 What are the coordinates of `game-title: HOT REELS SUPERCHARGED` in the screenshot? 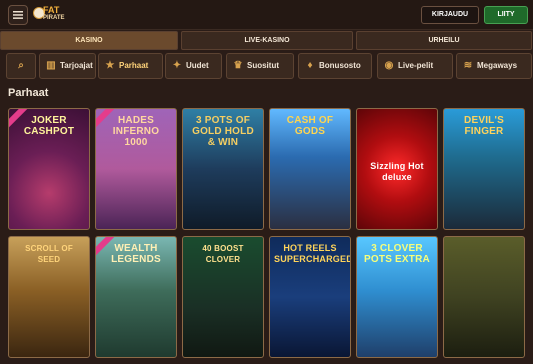 It's located at (312, 253).